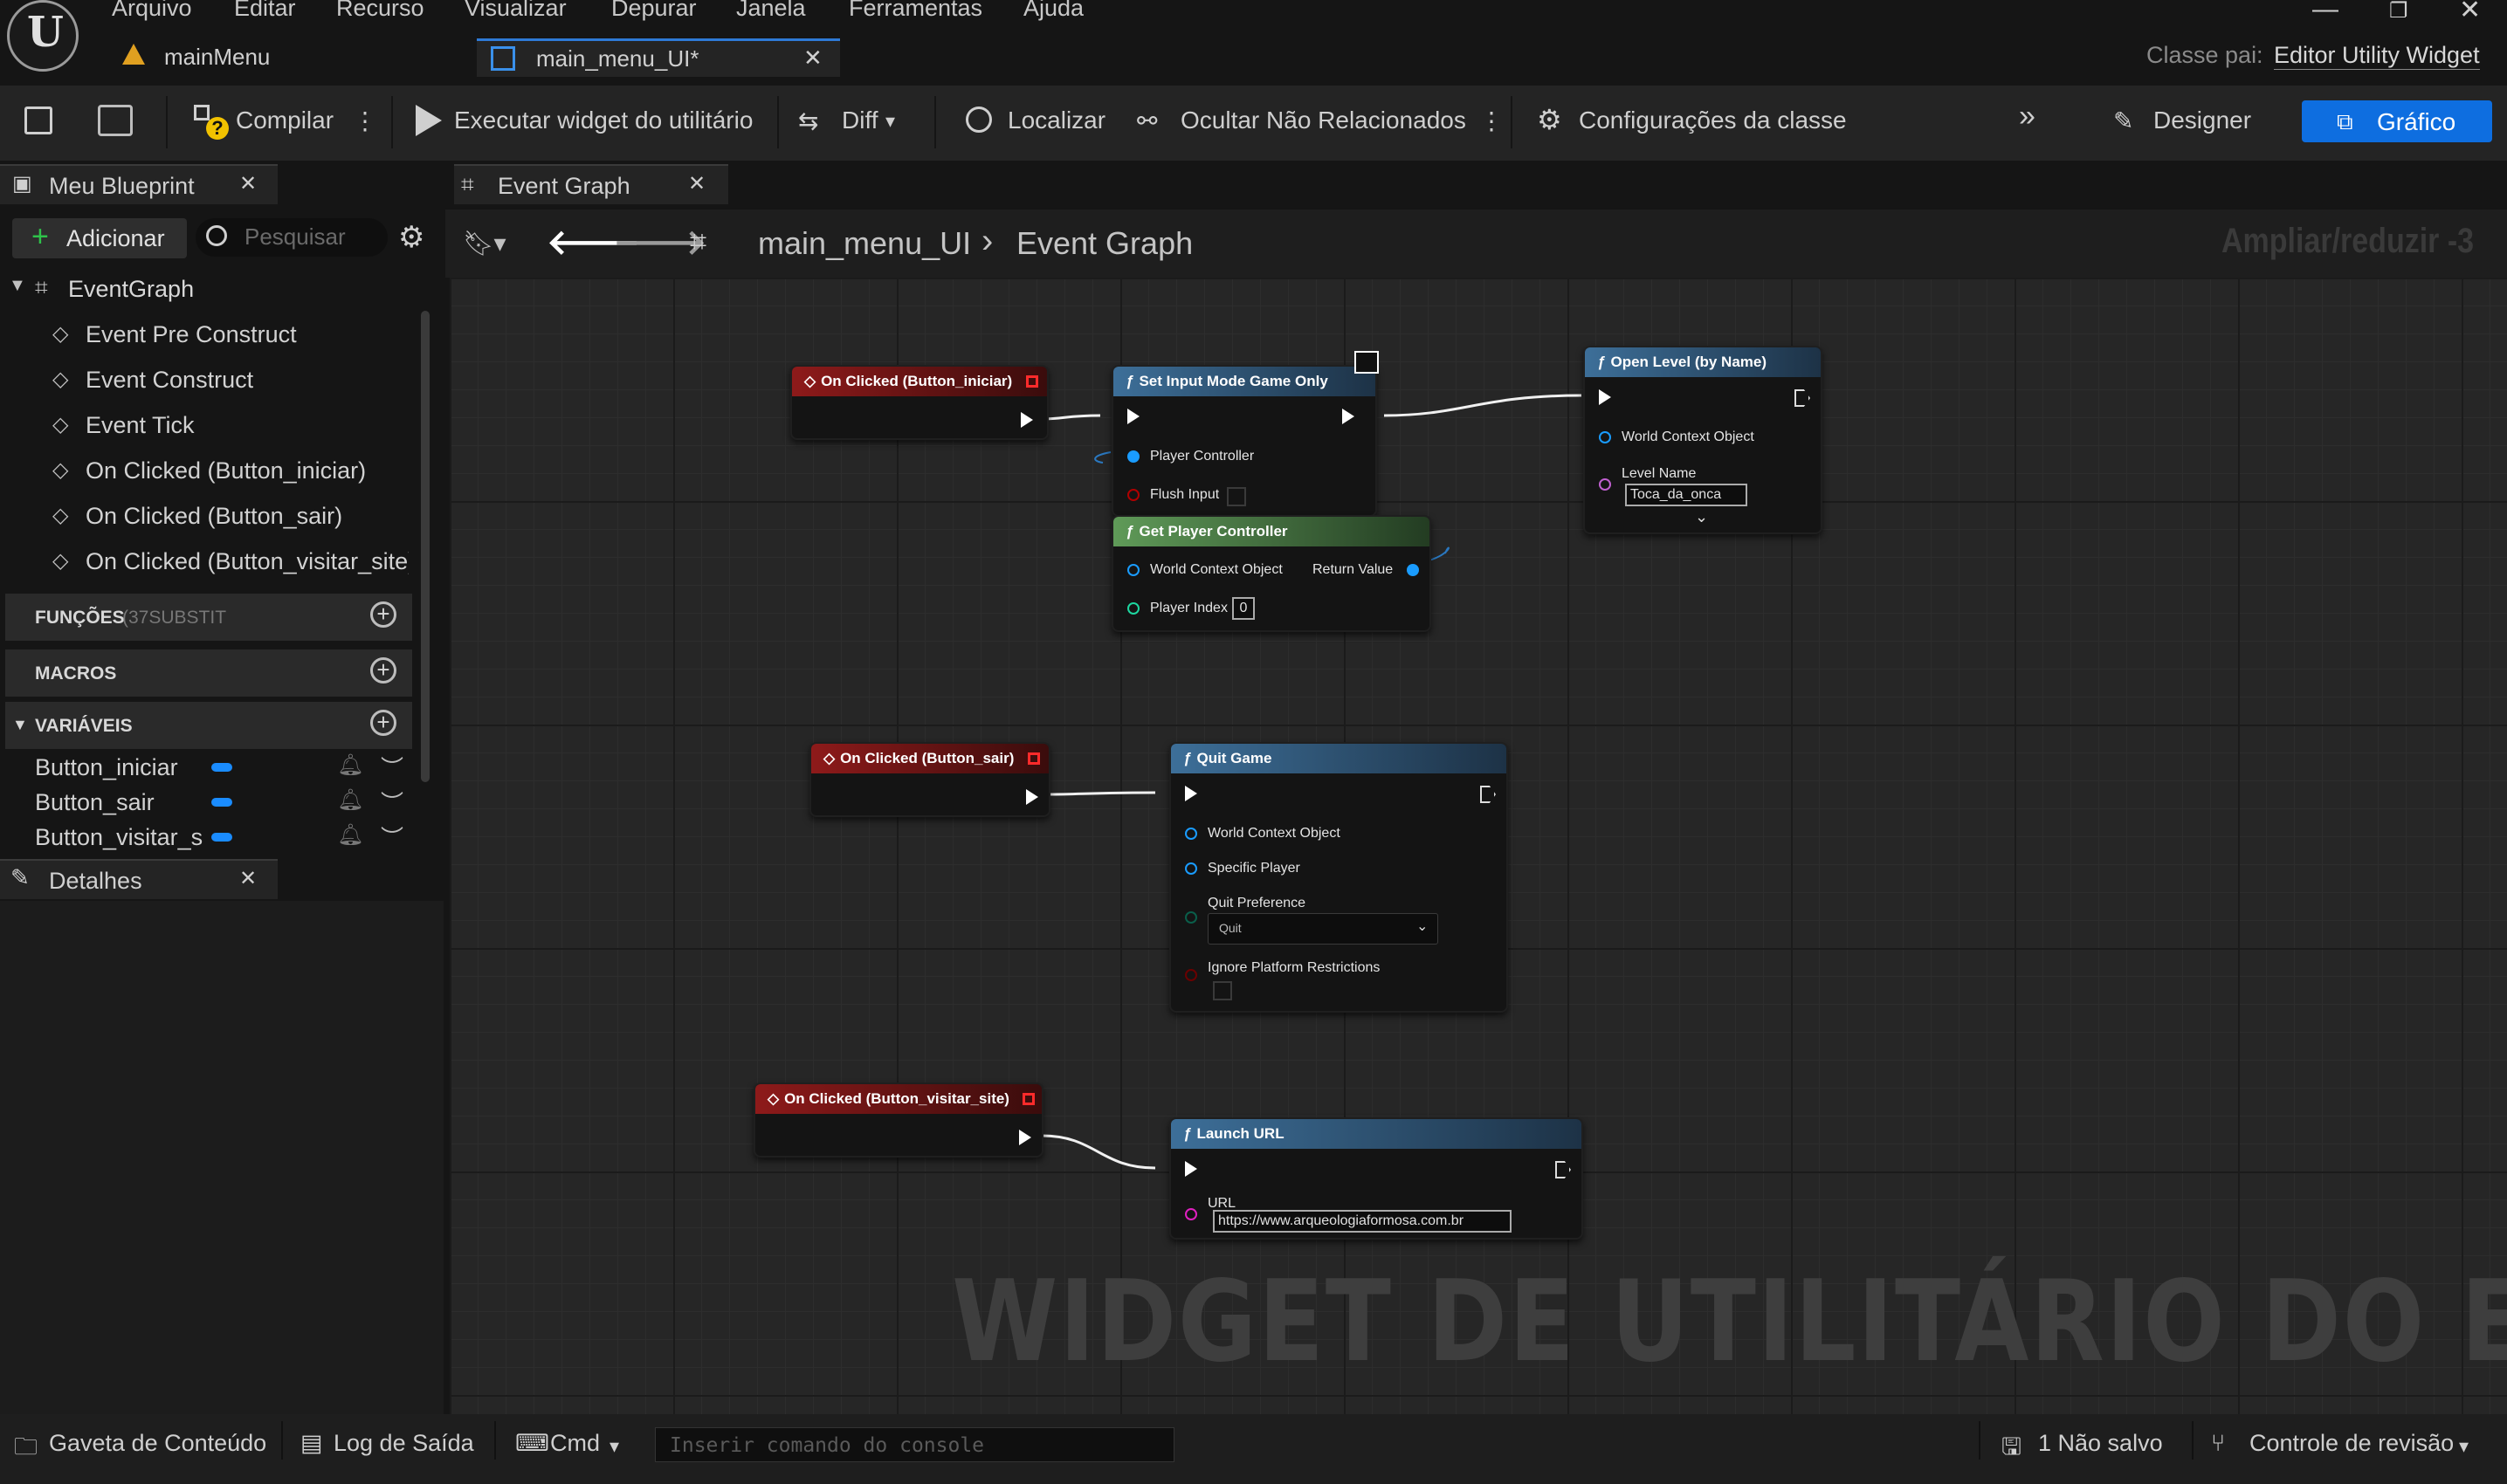 This screenshot has width=2507, height=1484. What do you see at coordinates (2027, 117) in the screenshot?
I see `expand-toolbar-icon: »` at bounding box center [2027, 117].